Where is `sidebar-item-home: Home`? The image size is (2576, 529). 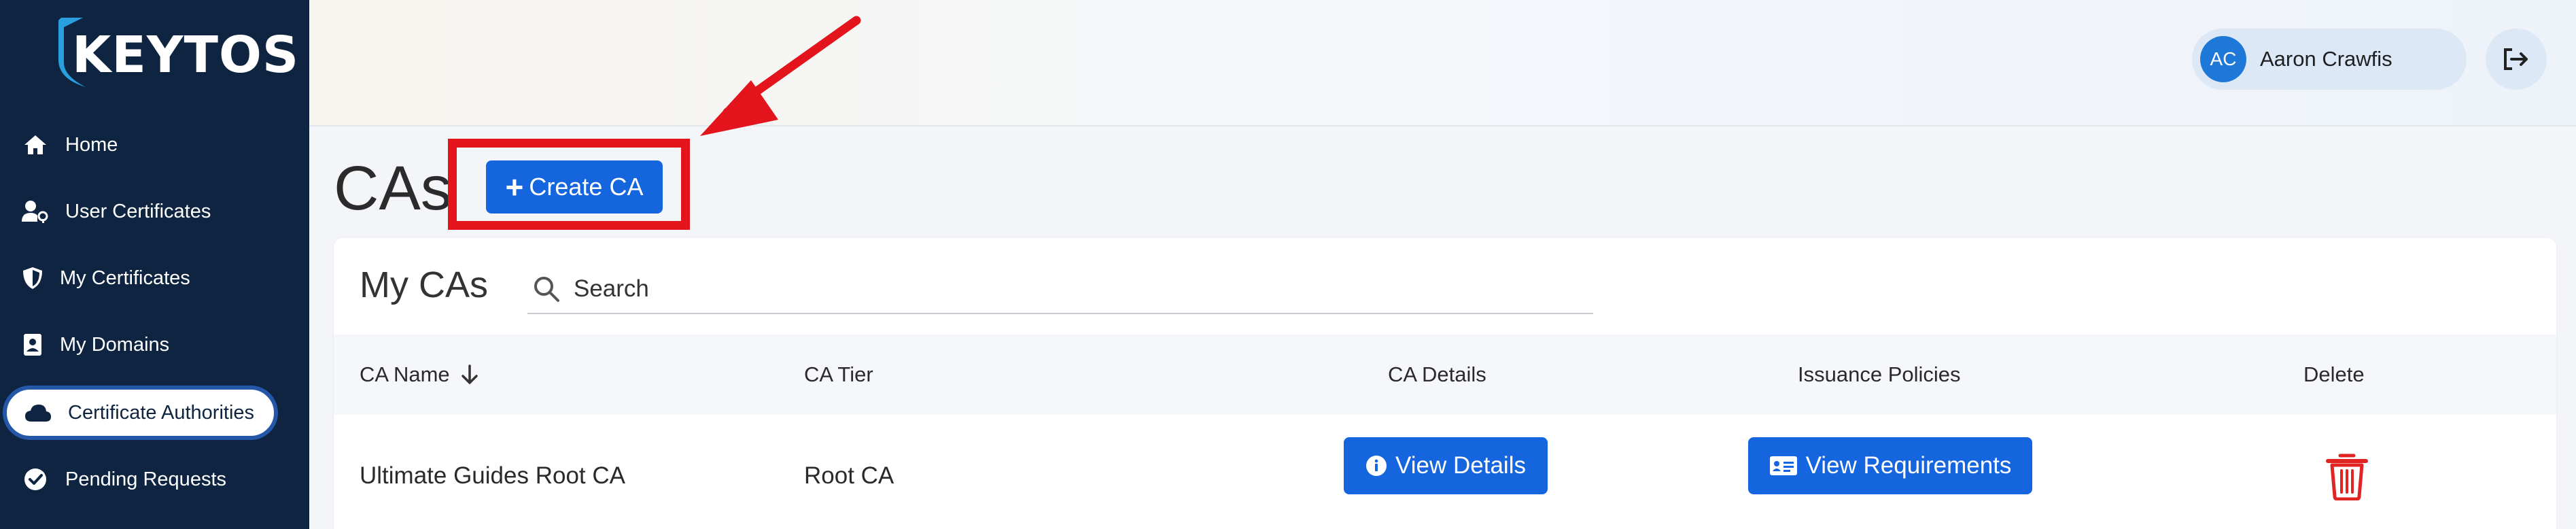 sidebar-item-home: Home is located at coordinates (154, 144).